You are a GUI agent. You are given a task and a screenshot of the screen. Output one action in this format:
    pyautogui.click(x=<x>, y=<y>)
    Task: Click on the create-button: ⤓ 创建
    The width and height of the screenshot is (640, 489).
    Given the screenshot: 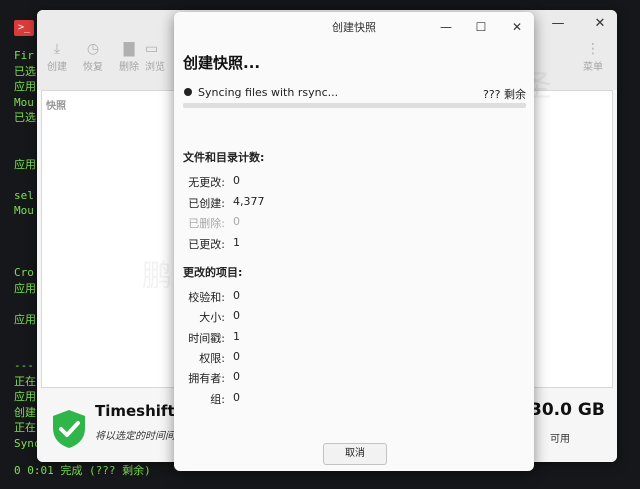 What is the action you would take?
    pyautogui.click(x=57, y=56)
    